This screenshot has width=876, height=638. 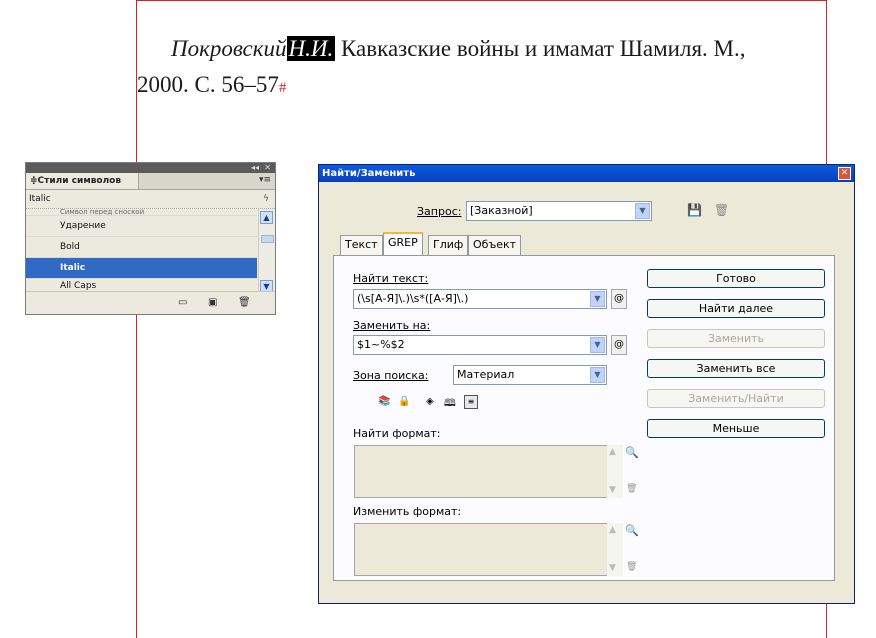 What do you see at coordinates (736, 278) in the screenshot?
I see `done-button: Готово` at bounding box center [736, 278].